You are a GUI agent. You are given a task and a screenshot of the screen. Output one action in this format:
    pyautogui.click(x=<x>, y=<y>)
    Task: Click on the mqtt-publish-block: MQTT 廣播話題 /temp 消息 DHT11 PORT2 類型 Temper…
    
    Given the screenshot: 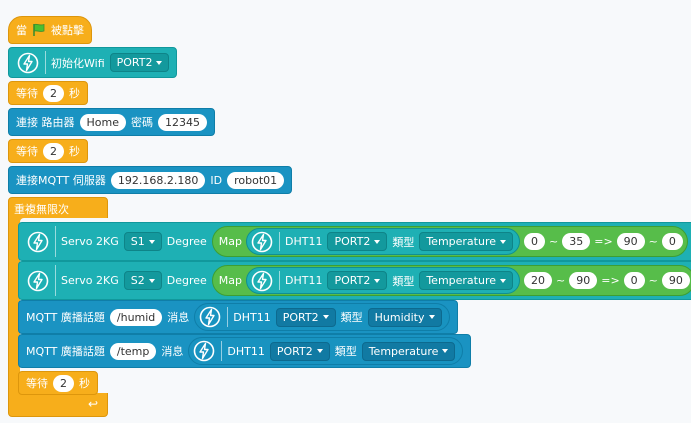 What is the action you would take?
    pyautogui.click(x=245, y=351)
    